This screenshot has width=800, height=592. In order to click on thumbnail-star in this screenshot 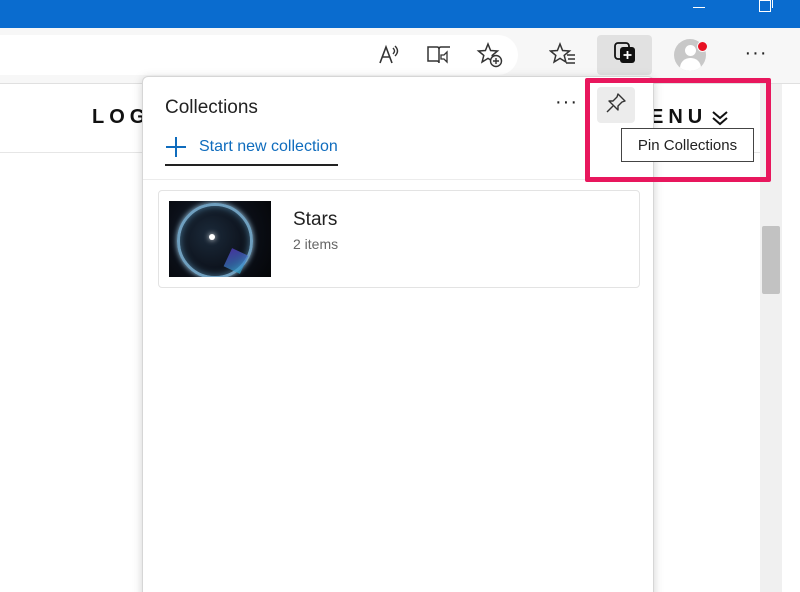, I will do `click(212, 237)`.